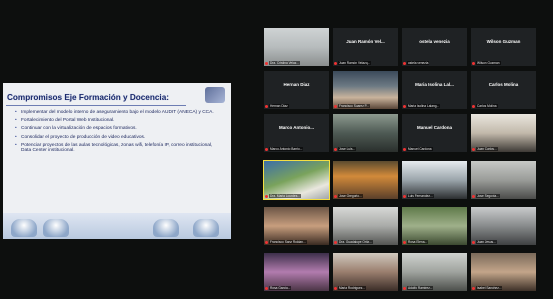 Image resolution: width=553 pixels, height=299 pixels. Describe the element at coordinates (296, 90) in the screenshot. I see `participant-tile: Hernan Diaz Hernan Diaz` at that location.